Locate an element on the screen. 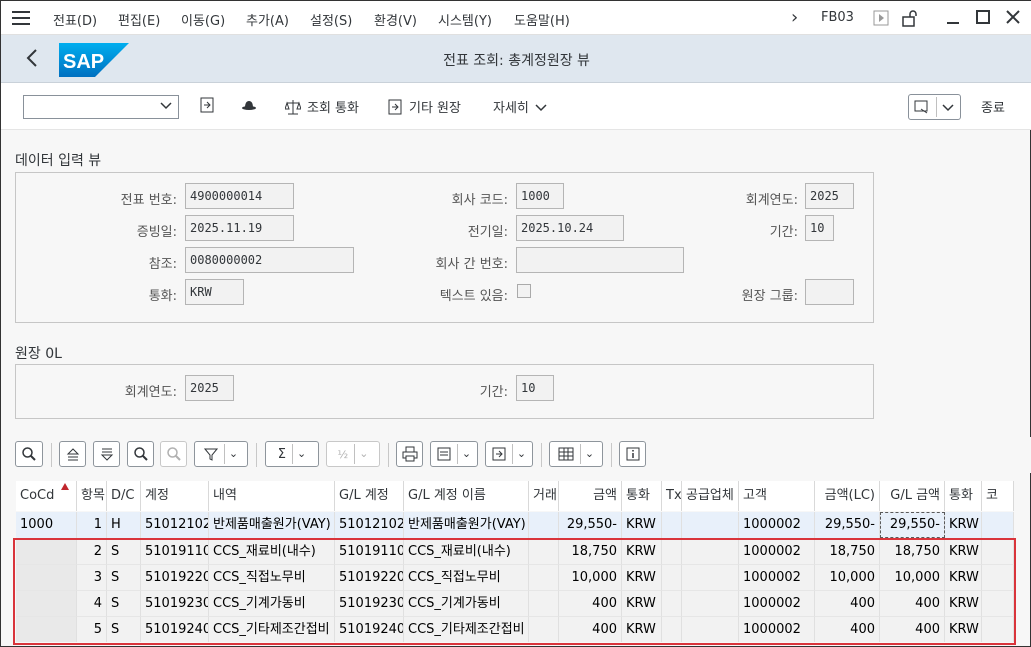  currency-field: KRW is located at coordinates (214, 292).